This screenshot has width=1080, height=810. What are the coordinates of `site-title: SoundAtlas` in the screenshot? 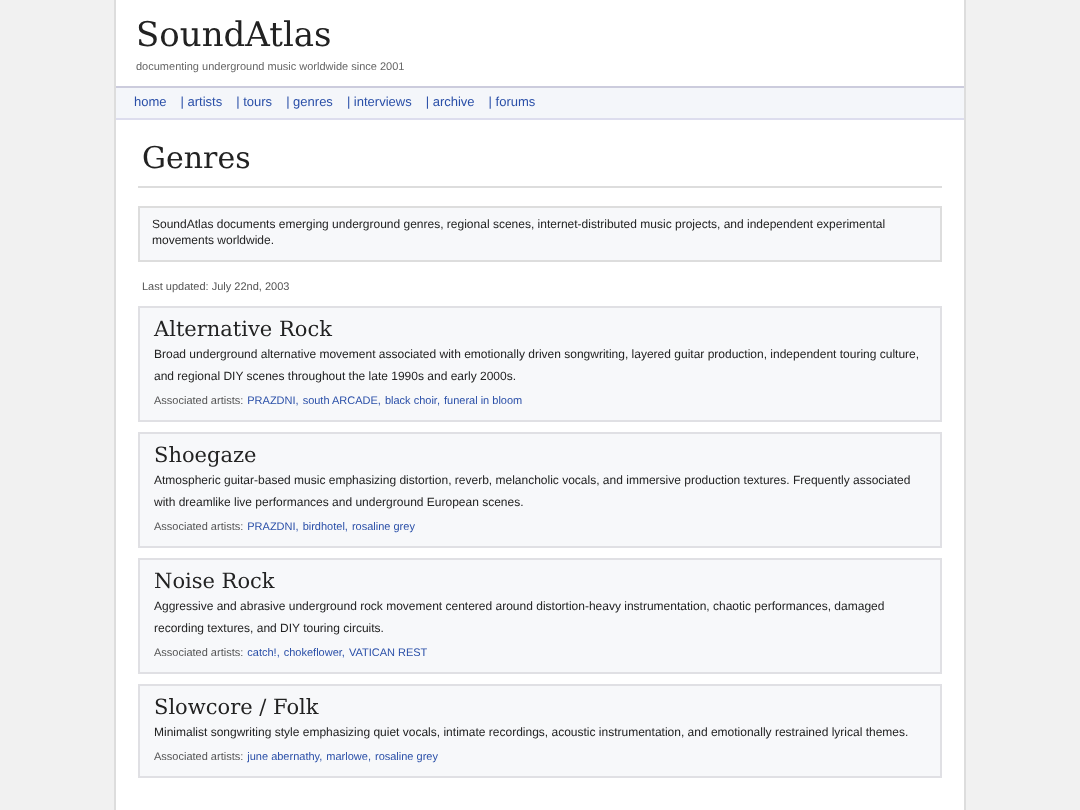 It's located at (235, 36).